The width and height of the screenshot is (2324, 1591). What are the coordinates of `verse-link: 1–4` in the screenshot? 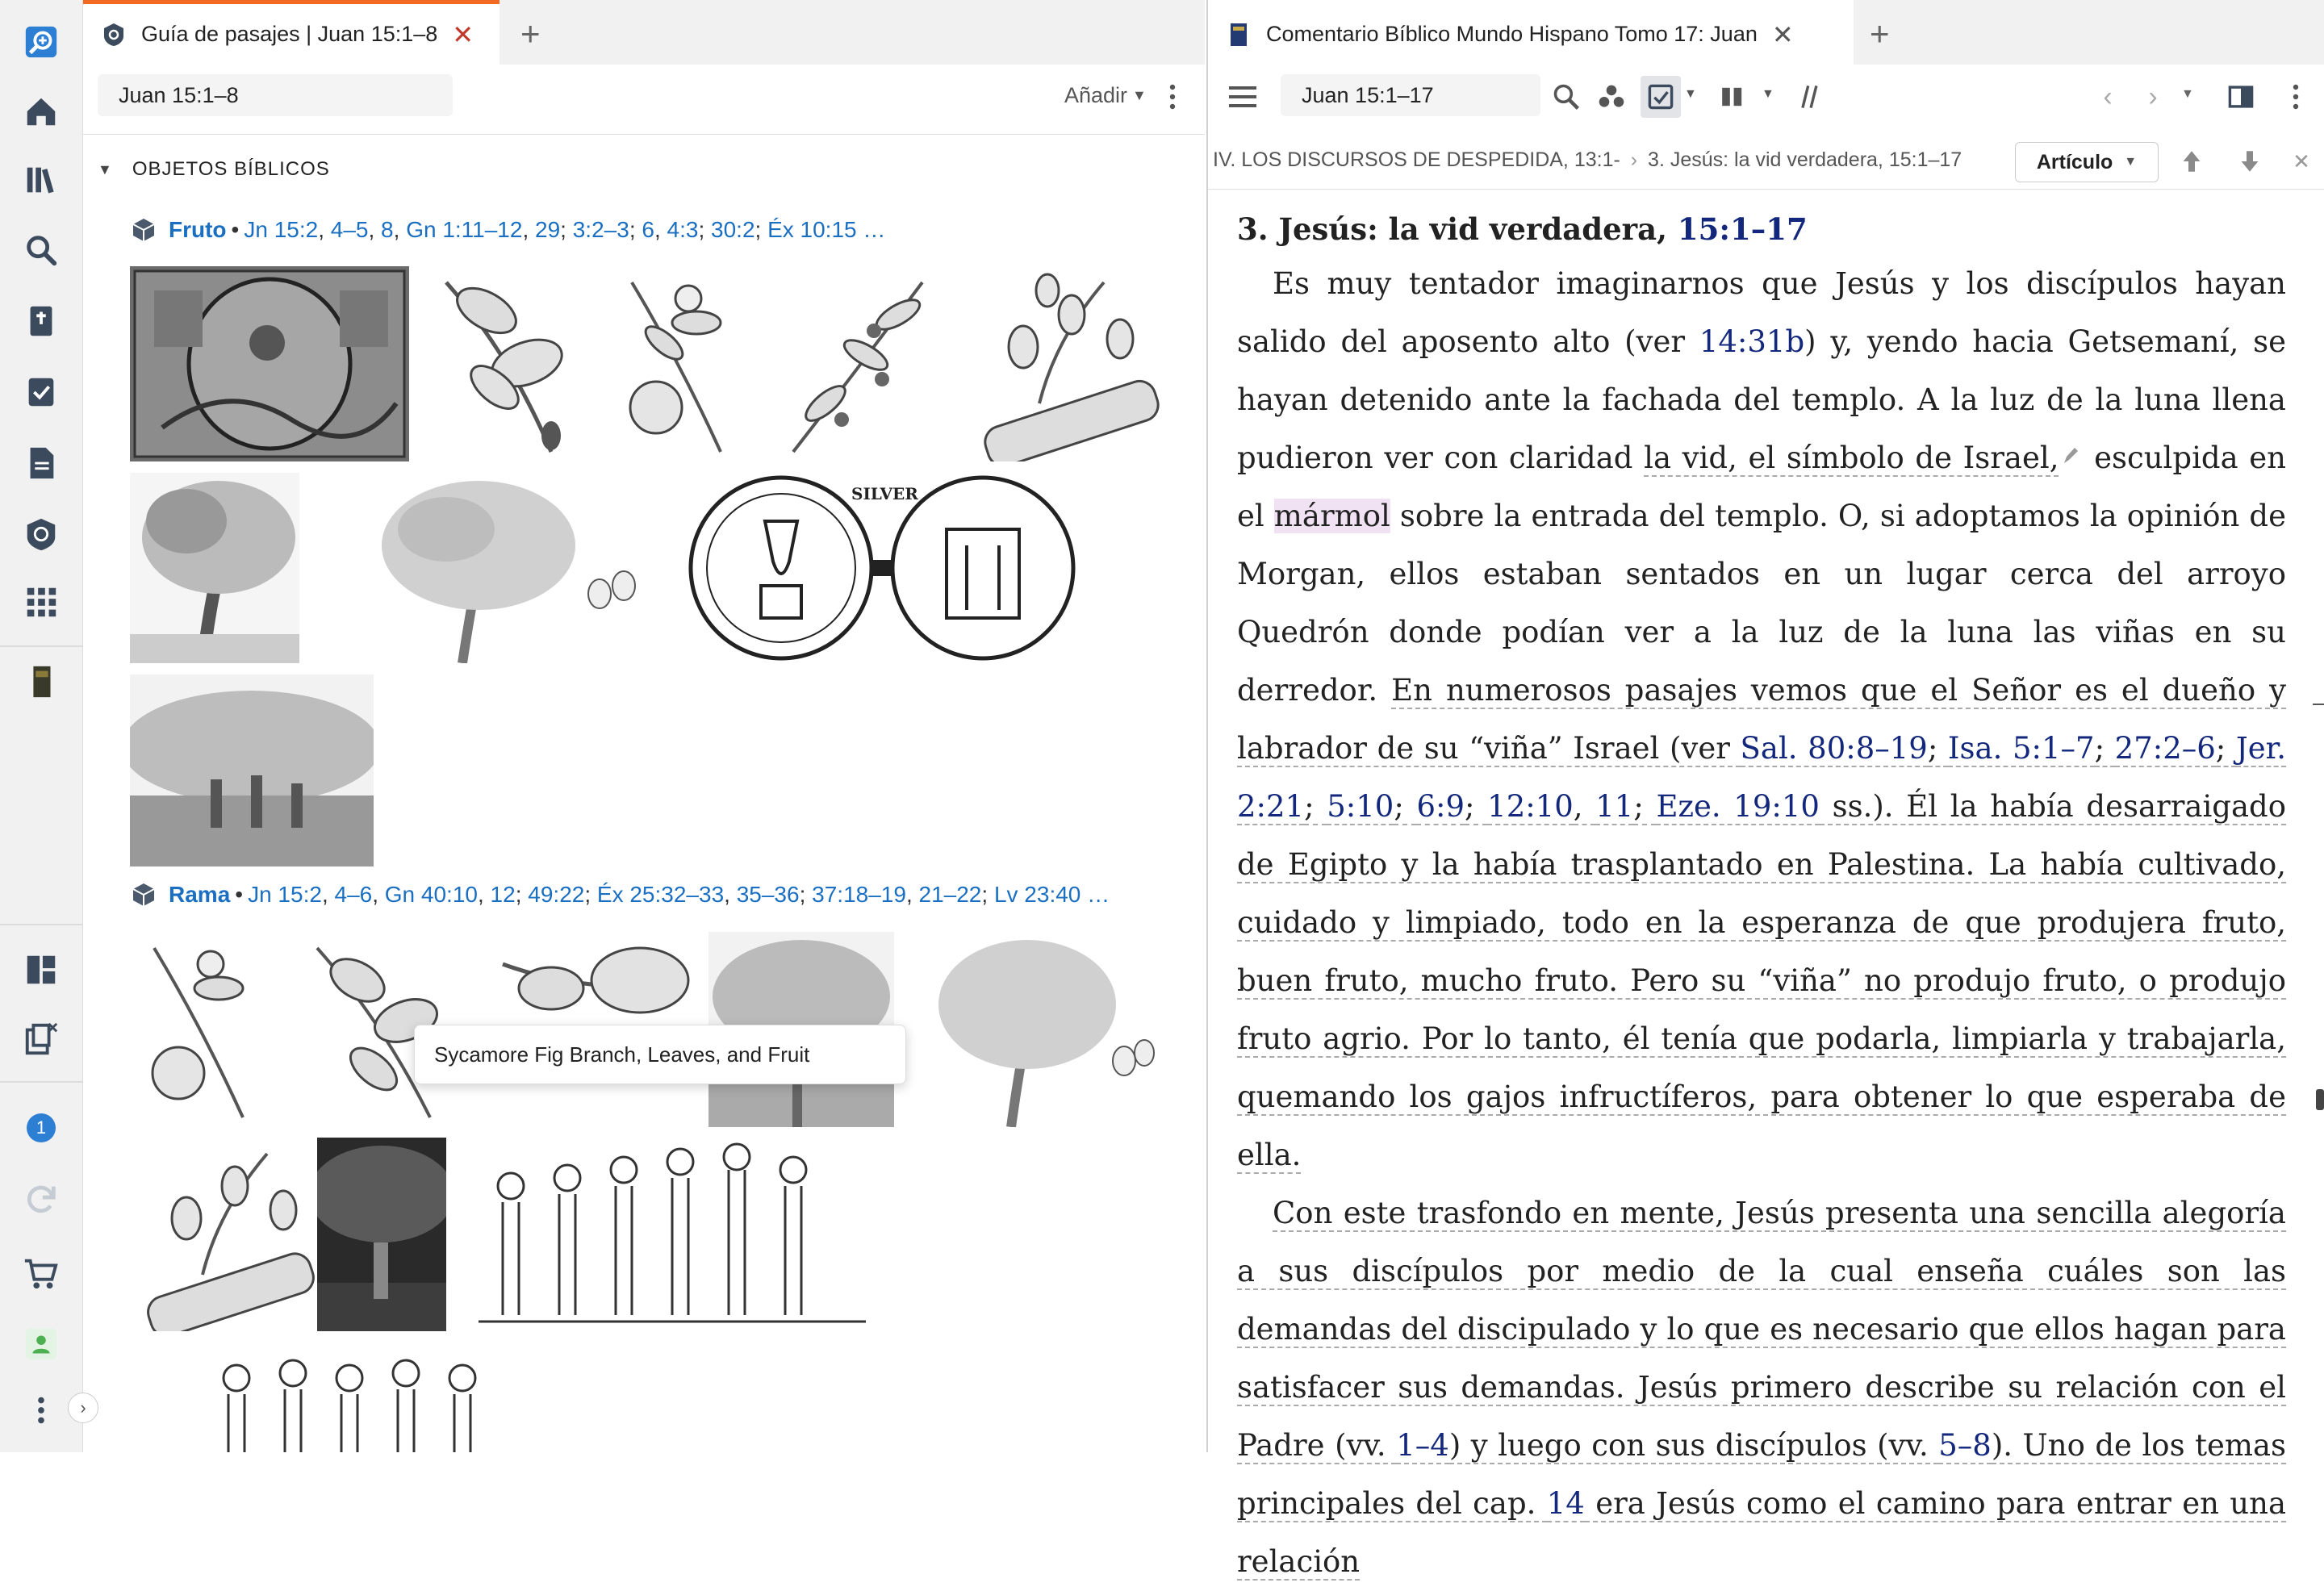 It's located at (1423, 1446).